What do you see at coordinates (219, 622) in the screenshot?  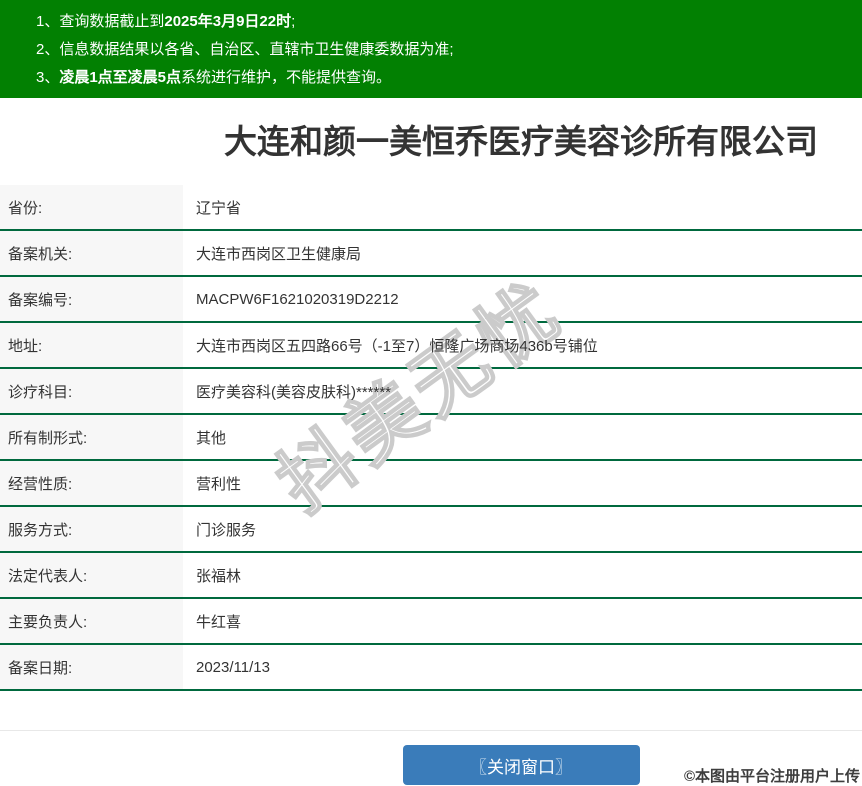 I see `field-value: 牛红喜` at bounding box center [219, 622].